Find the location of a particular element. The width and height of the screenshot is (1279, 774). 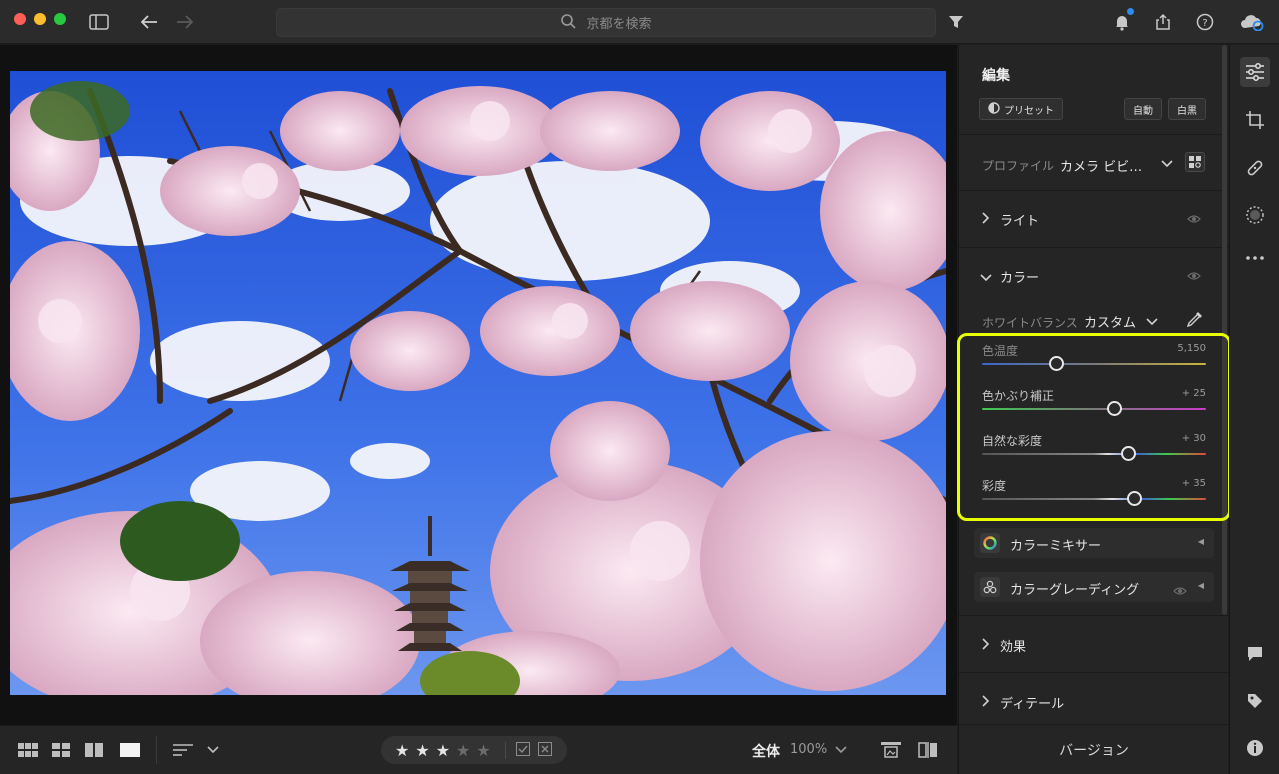

section-light: ライト is located at coordinates (1019, 219).